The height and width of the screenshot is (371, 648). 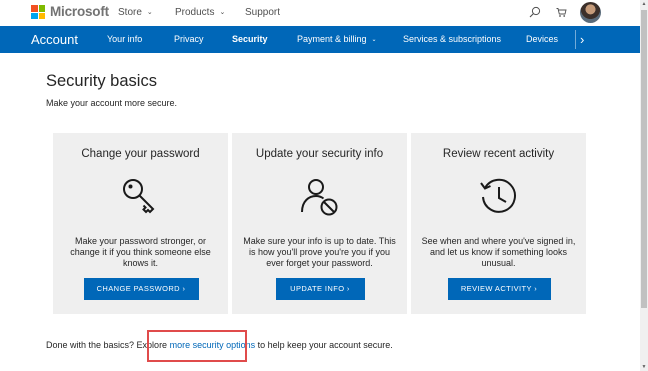 I want to click on card-title: Review recent activity, so click(x=498, y=154).